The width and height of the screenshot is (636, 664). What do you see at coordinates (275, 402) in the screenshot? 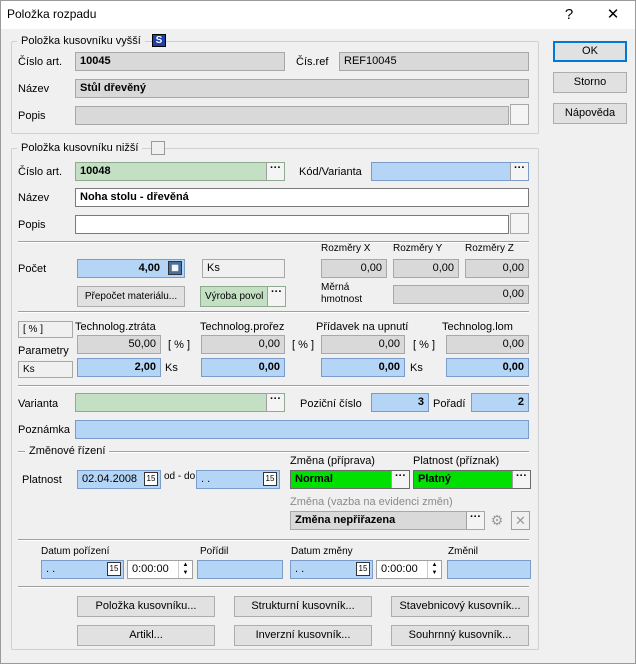
I see `varianta-lookup-button: ···` at bounding box center [275, 402].